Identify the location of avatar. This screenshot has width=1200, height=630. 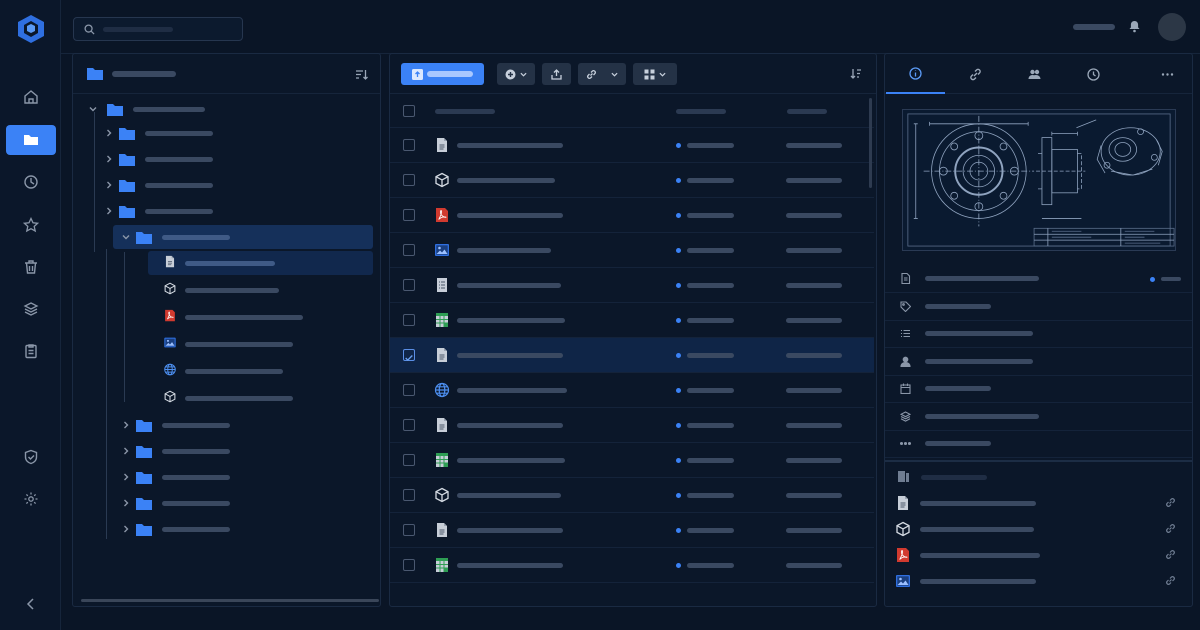
(1172, 27).